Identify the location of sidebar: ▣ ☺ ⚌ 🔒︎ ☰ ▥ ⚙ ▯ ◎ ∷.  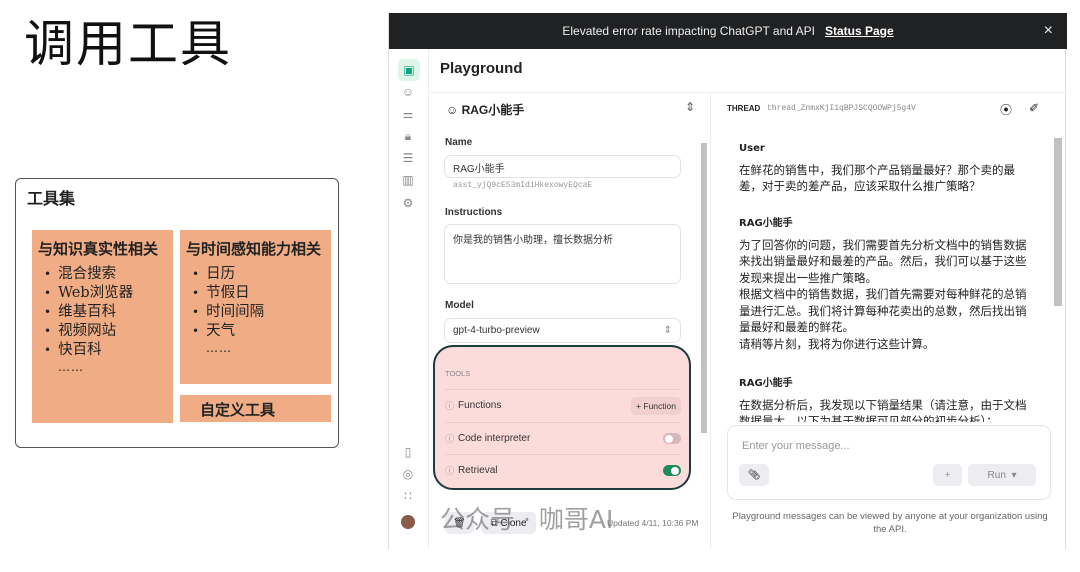
(409, 299).